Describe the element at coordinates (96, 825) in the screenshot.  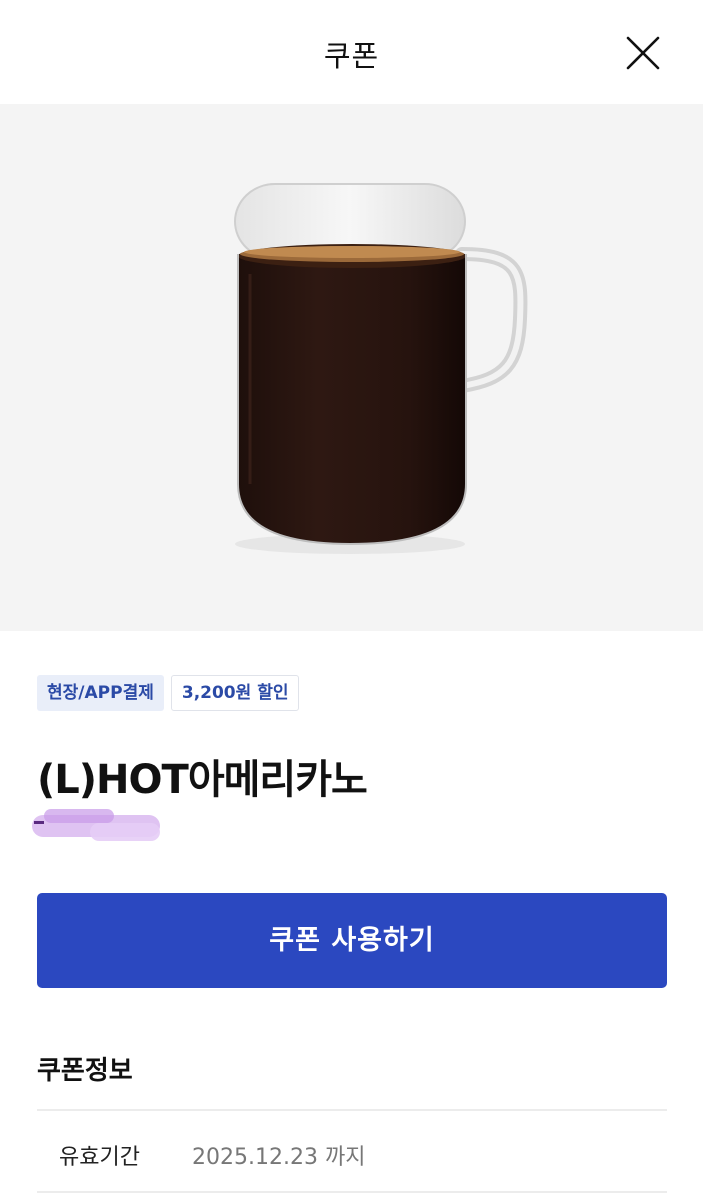
I see `redacted-text` at that location.